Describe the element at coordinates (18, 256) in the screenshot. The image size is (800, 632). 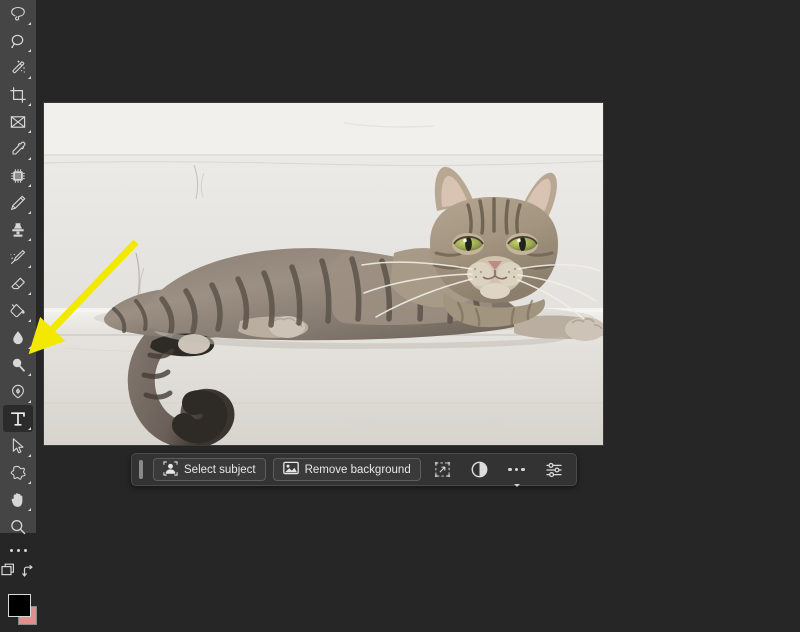
I see `tool-history-brush` at that location.